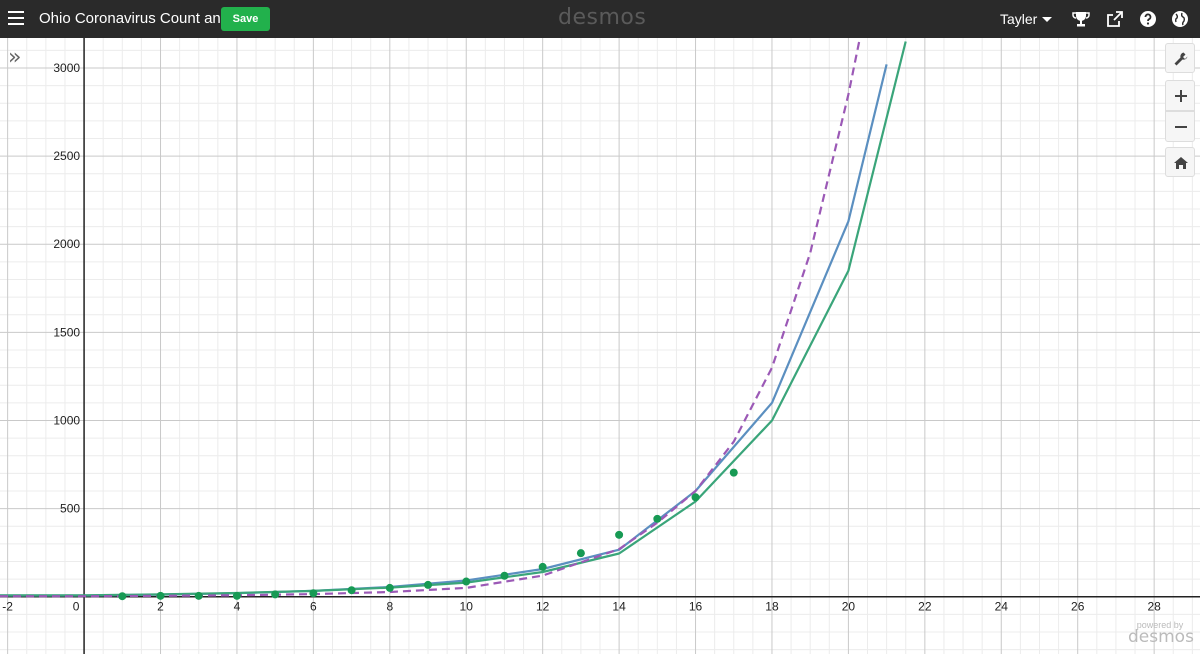 This screenshot has width=1200, height=654. Describe the element at coordinates (70, 509) in the screenshot. I see `y-tick-label: 500` at that location.